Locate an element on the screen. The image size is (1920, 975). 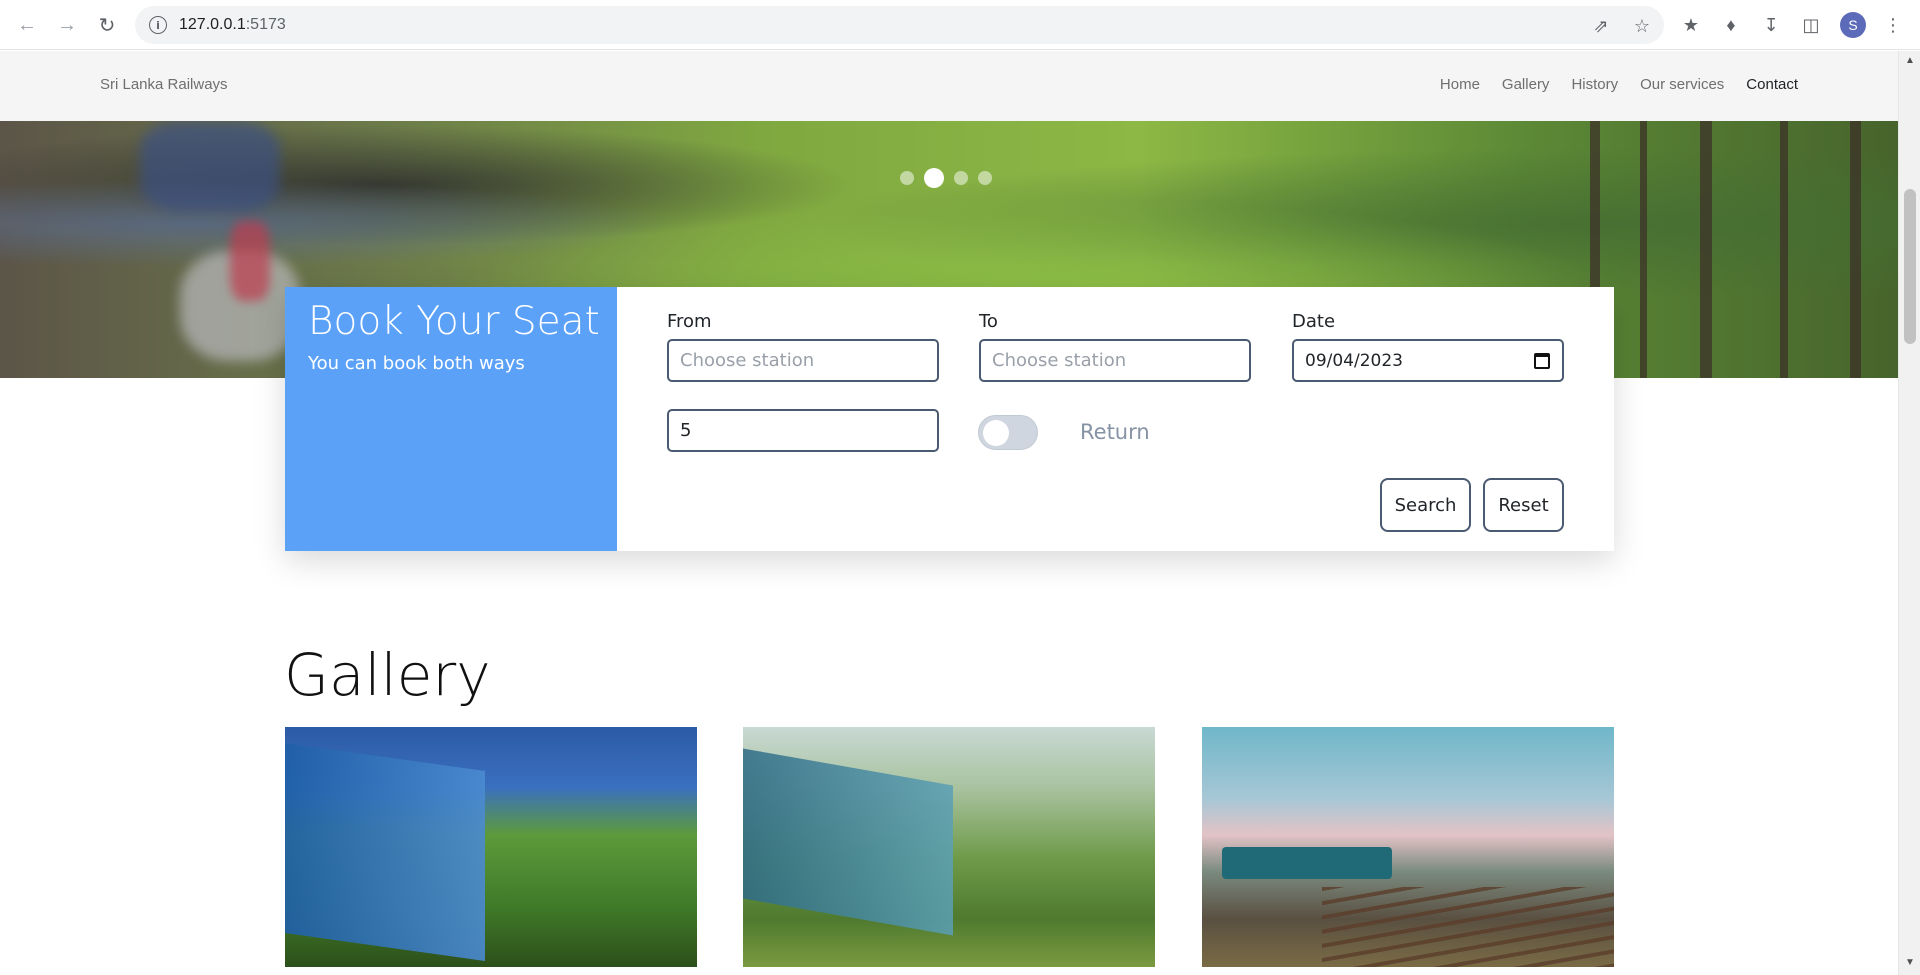
browser-toolbar: ← → ↻ i 127.0.0.1:5173 ⇗ ☆ ★ ♦ ↧ ◫ S ⋮ is located at coordinates (960, 25).